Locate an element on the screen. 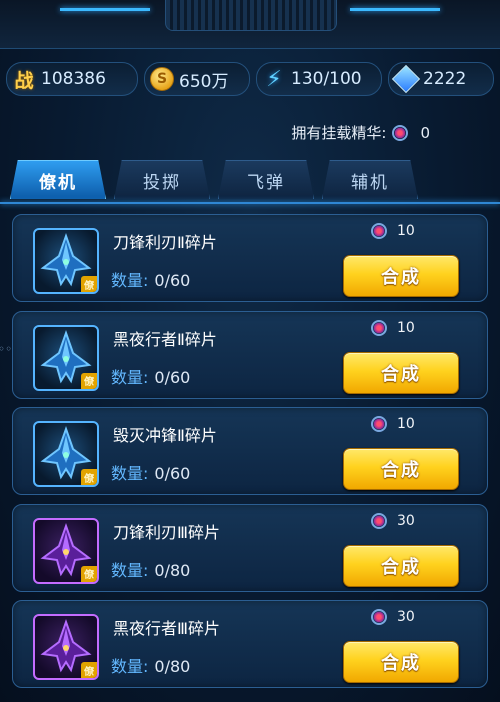 This screenshot has width=500, height=702. category-tabs: 僚机 投掷 飞弹 辅机 is located at coordinates (250, 180).